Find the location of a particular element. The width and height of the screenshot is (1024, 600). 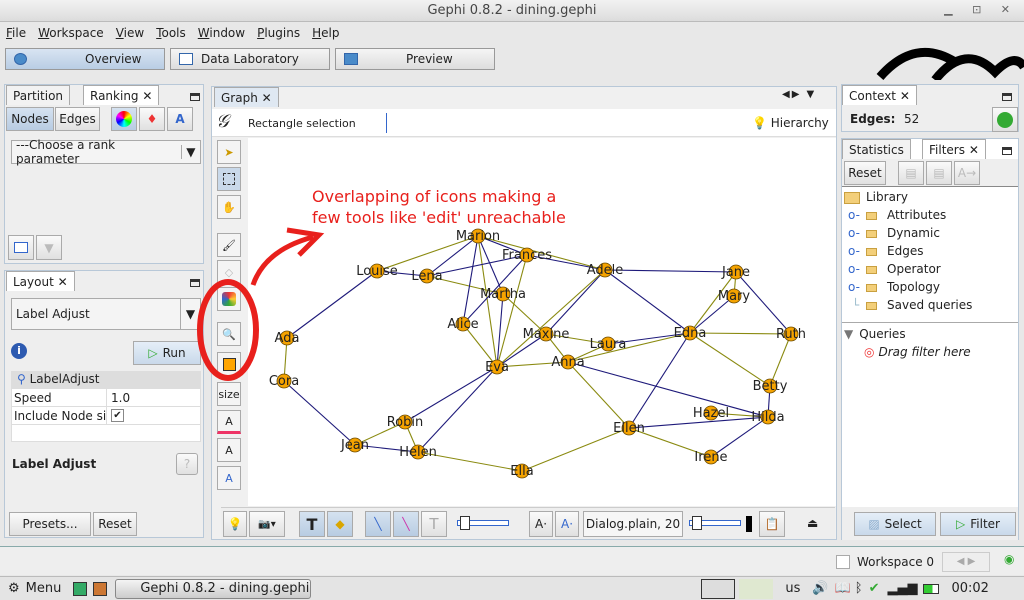

library-item-attributes: o- Attributes is located at coordinates (930, 215).